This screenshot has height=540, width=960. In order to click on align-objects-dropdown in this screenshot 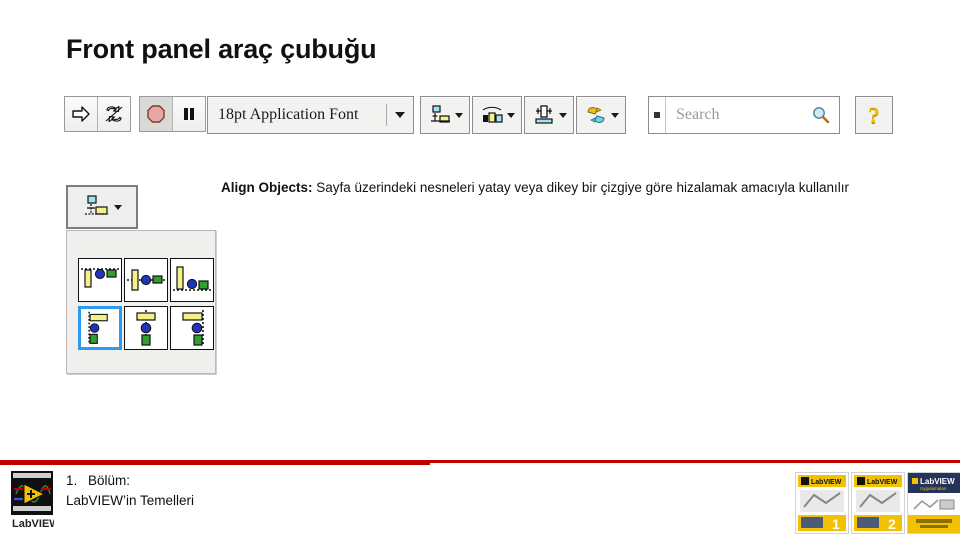, I will do `click(102, 207)`.